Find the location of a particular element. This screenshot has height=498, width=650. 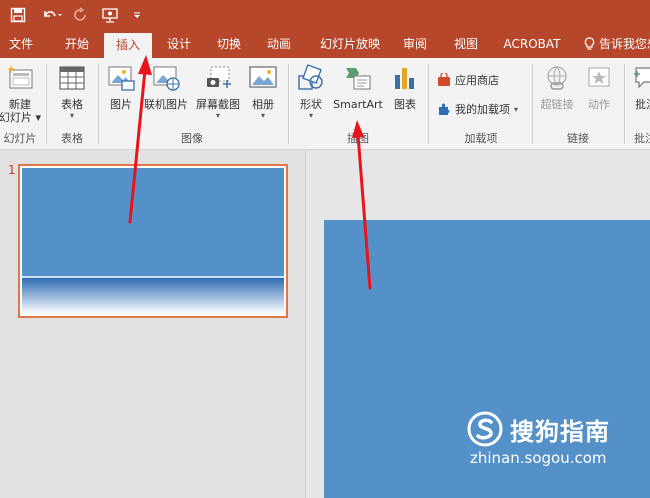

screenshot-button: 屏幕截图 ▾ is located at coordinates (218, 91).